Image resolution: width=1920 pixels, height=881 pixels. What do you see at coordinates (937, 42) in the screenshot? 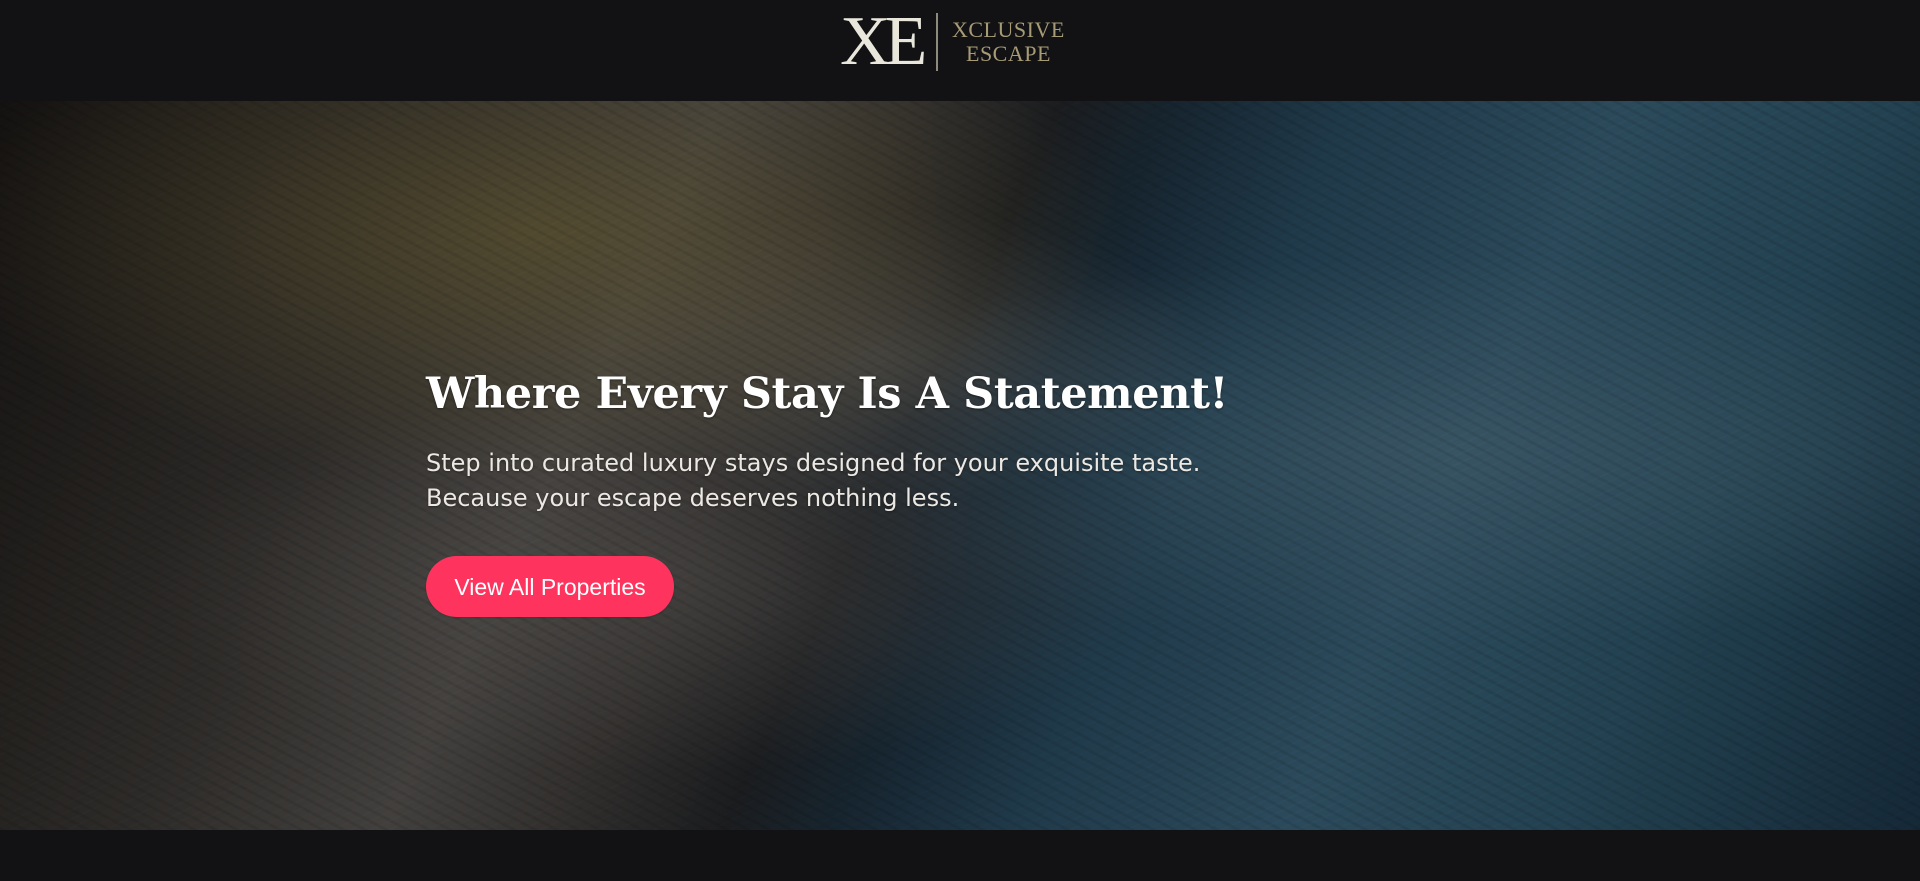
I see `logo-divider` at bounding box center [937, 42].